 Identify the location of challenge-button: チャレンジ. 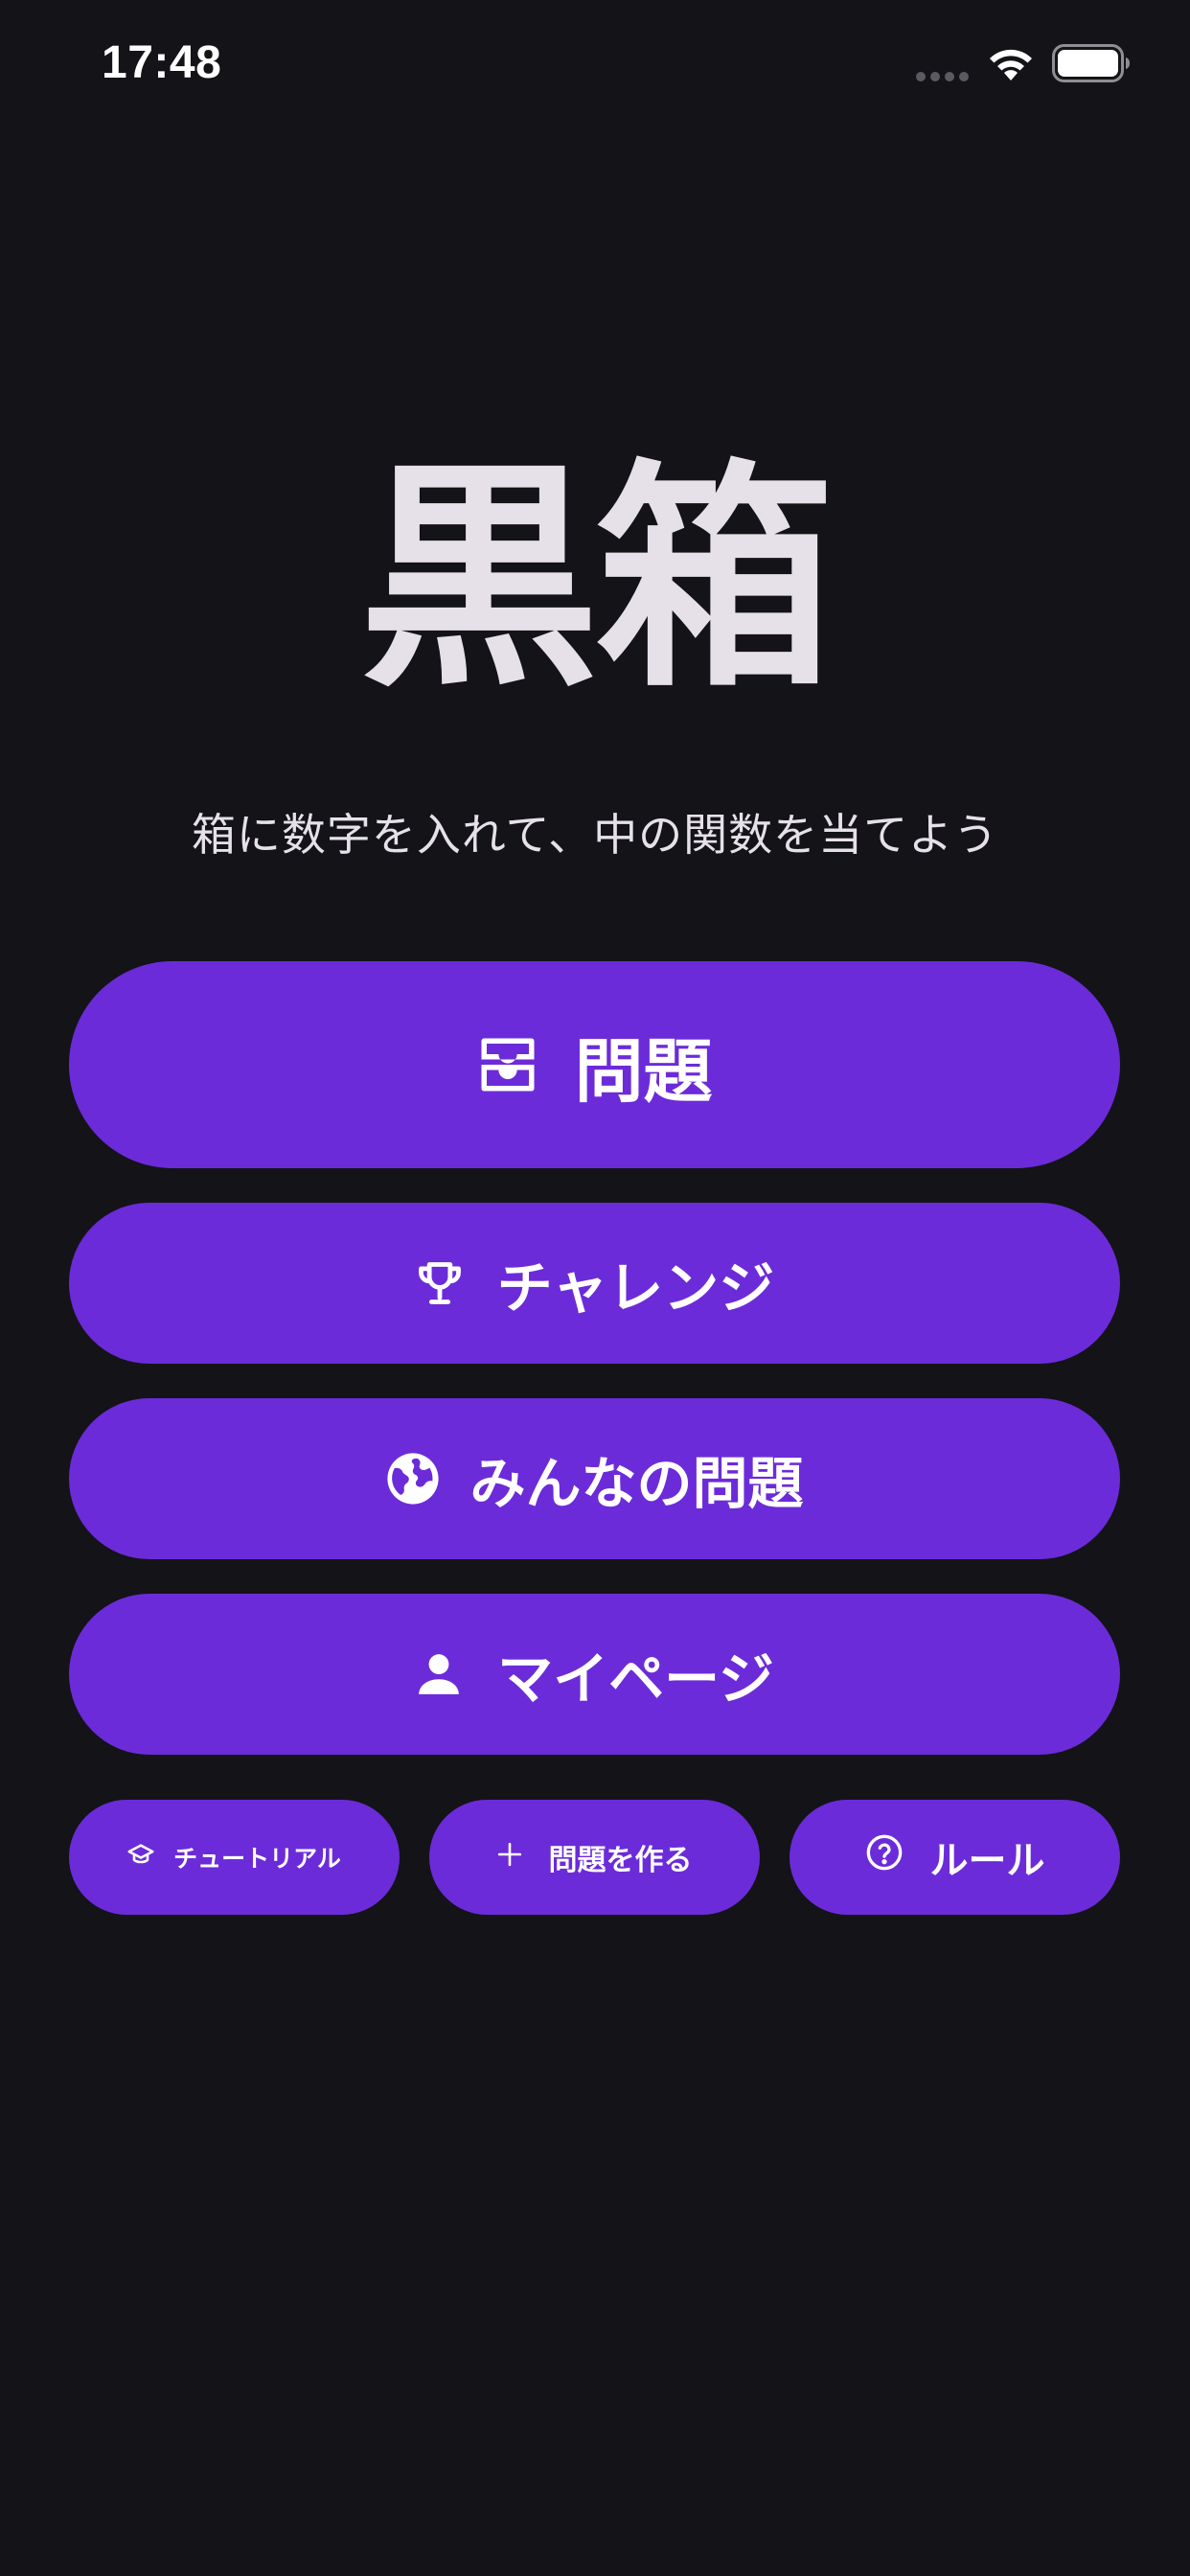
(594, 1283).